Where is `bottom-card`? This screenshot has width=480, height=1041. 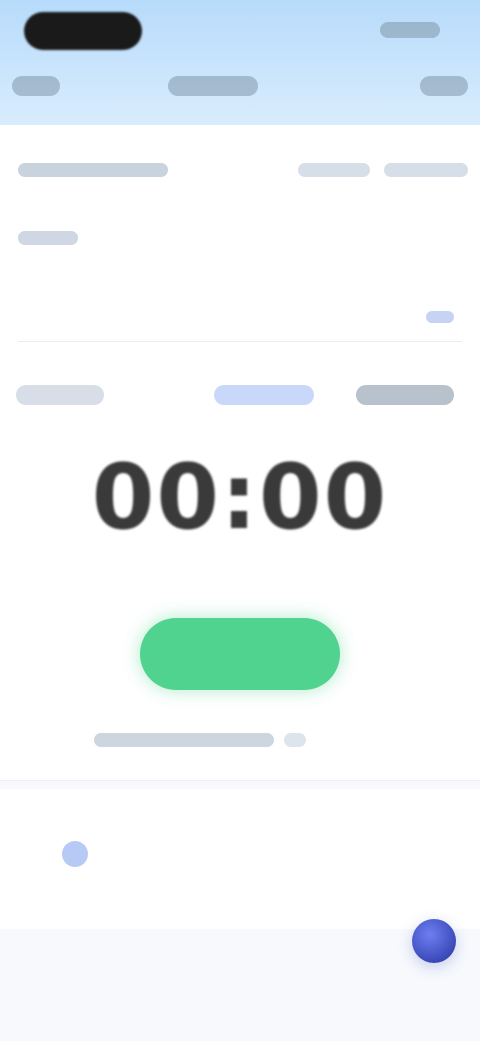
bottom-card is located at coordinates (240, 859).